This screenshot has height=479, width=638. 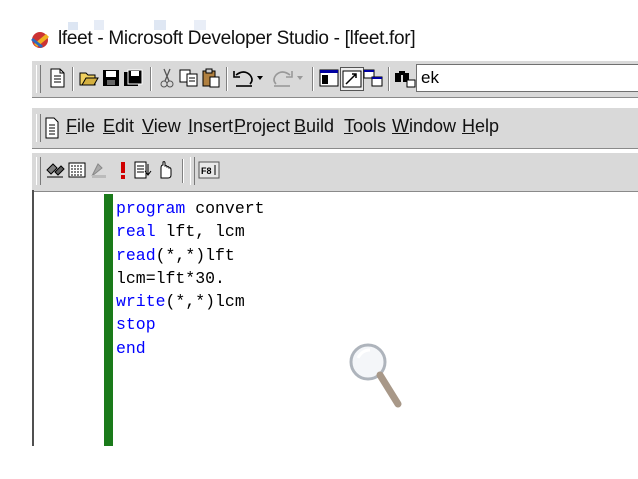 What do you see at coordinates (161, 126) in the screenshot?
I see `menu-view: View` at bounding box center [161, 126].